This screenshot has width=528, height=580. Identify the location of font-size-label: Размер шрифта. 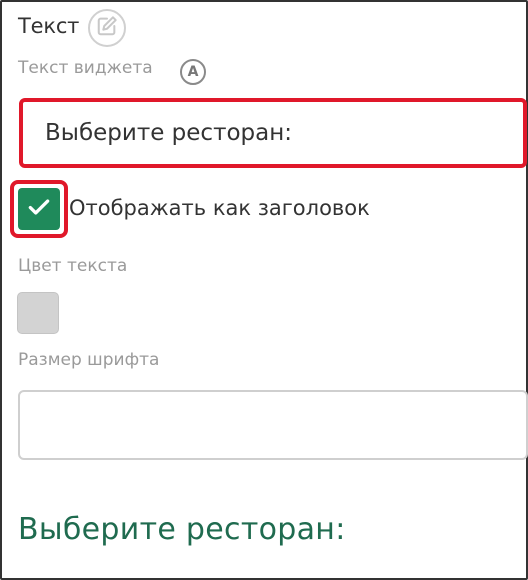
(89, 360).